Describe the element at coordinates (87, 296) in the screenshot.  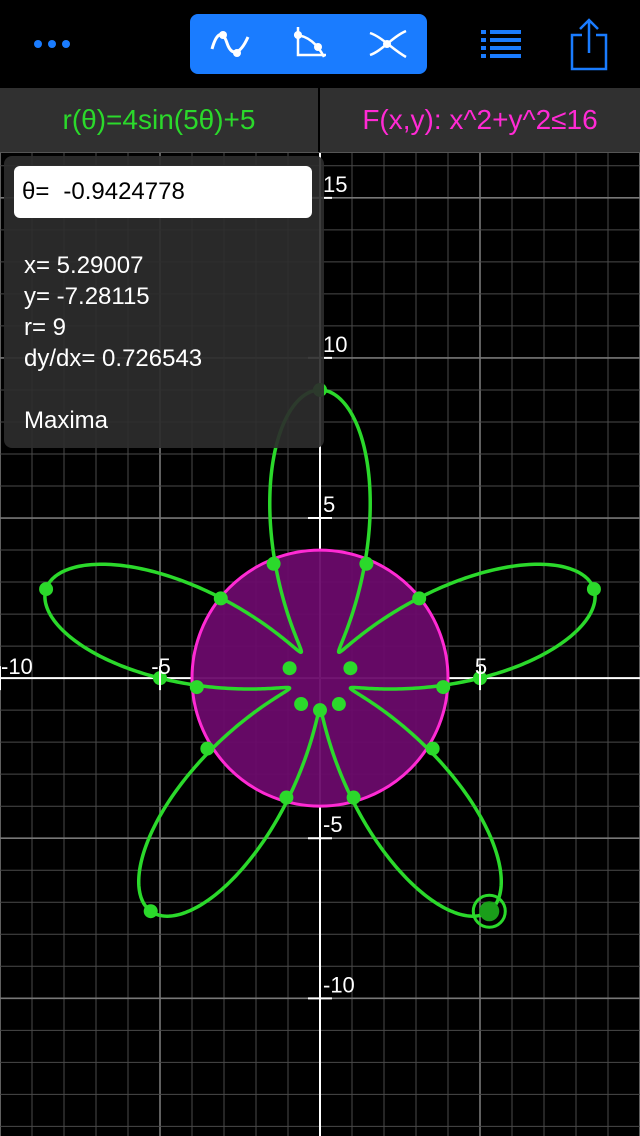
I see `y-readout: y= -7.28115` at that location.